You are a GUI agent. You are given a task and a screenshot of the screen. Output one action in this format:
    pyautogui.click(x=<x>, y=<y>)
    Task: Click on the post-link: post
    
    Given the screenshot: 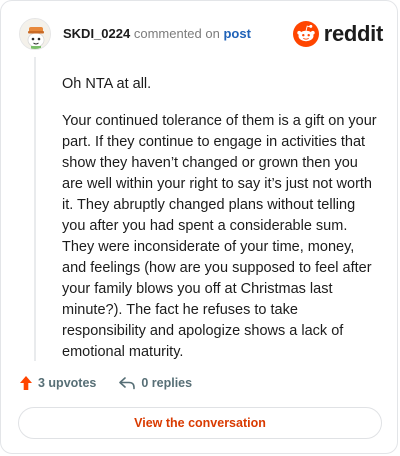 What is the action you would take?
    pyautogui.click(x=236, y=33)
    